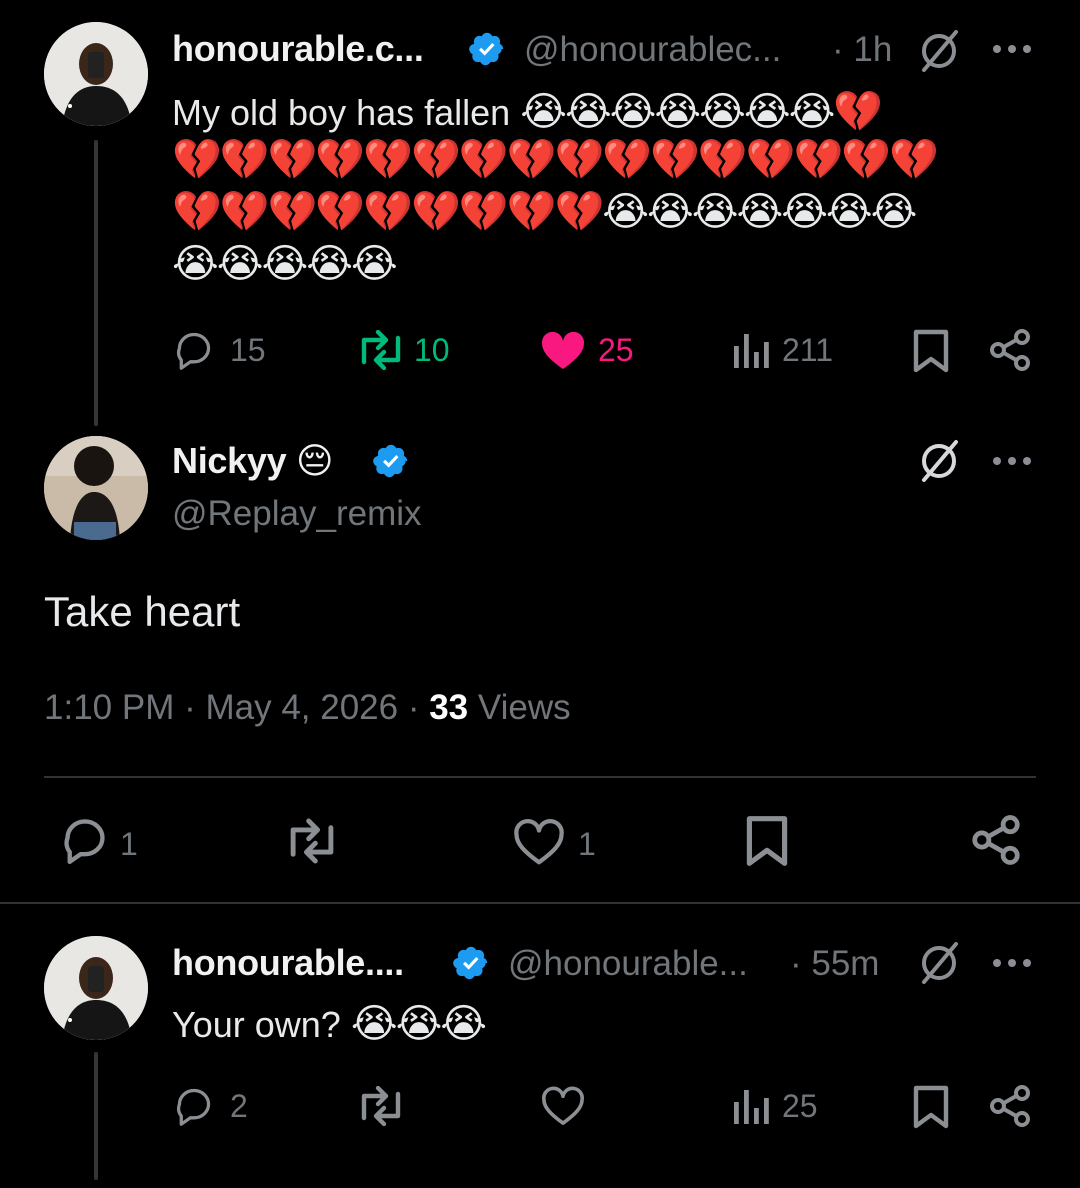  What do you see at coordinates (524, 707) in the screenshot?
I see `views-label: Views` at bounding box center [524, 707].